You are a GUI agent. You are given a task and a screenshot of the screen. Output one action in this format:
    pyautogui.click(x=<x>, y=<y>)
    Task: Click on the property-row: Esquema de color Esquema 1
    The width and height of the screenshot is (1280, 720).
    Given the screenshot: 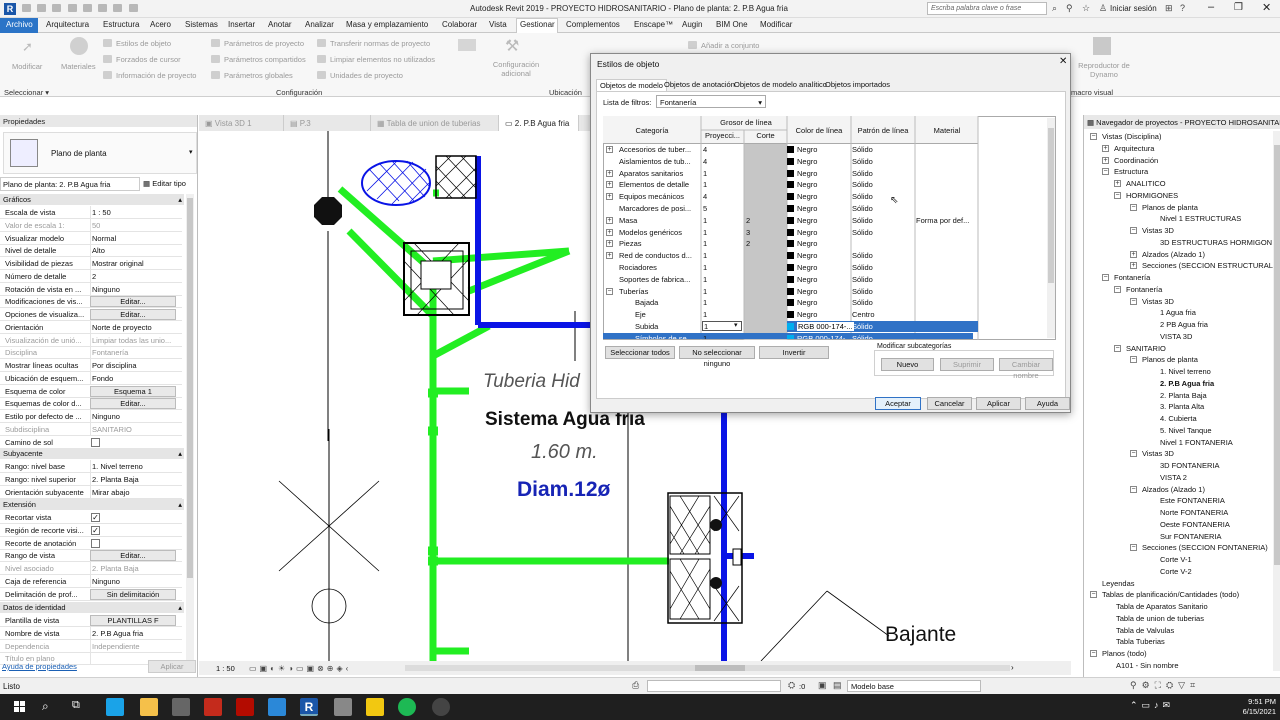 What is the action you would take?
    pyautogui.click(x=91, y=391)
    